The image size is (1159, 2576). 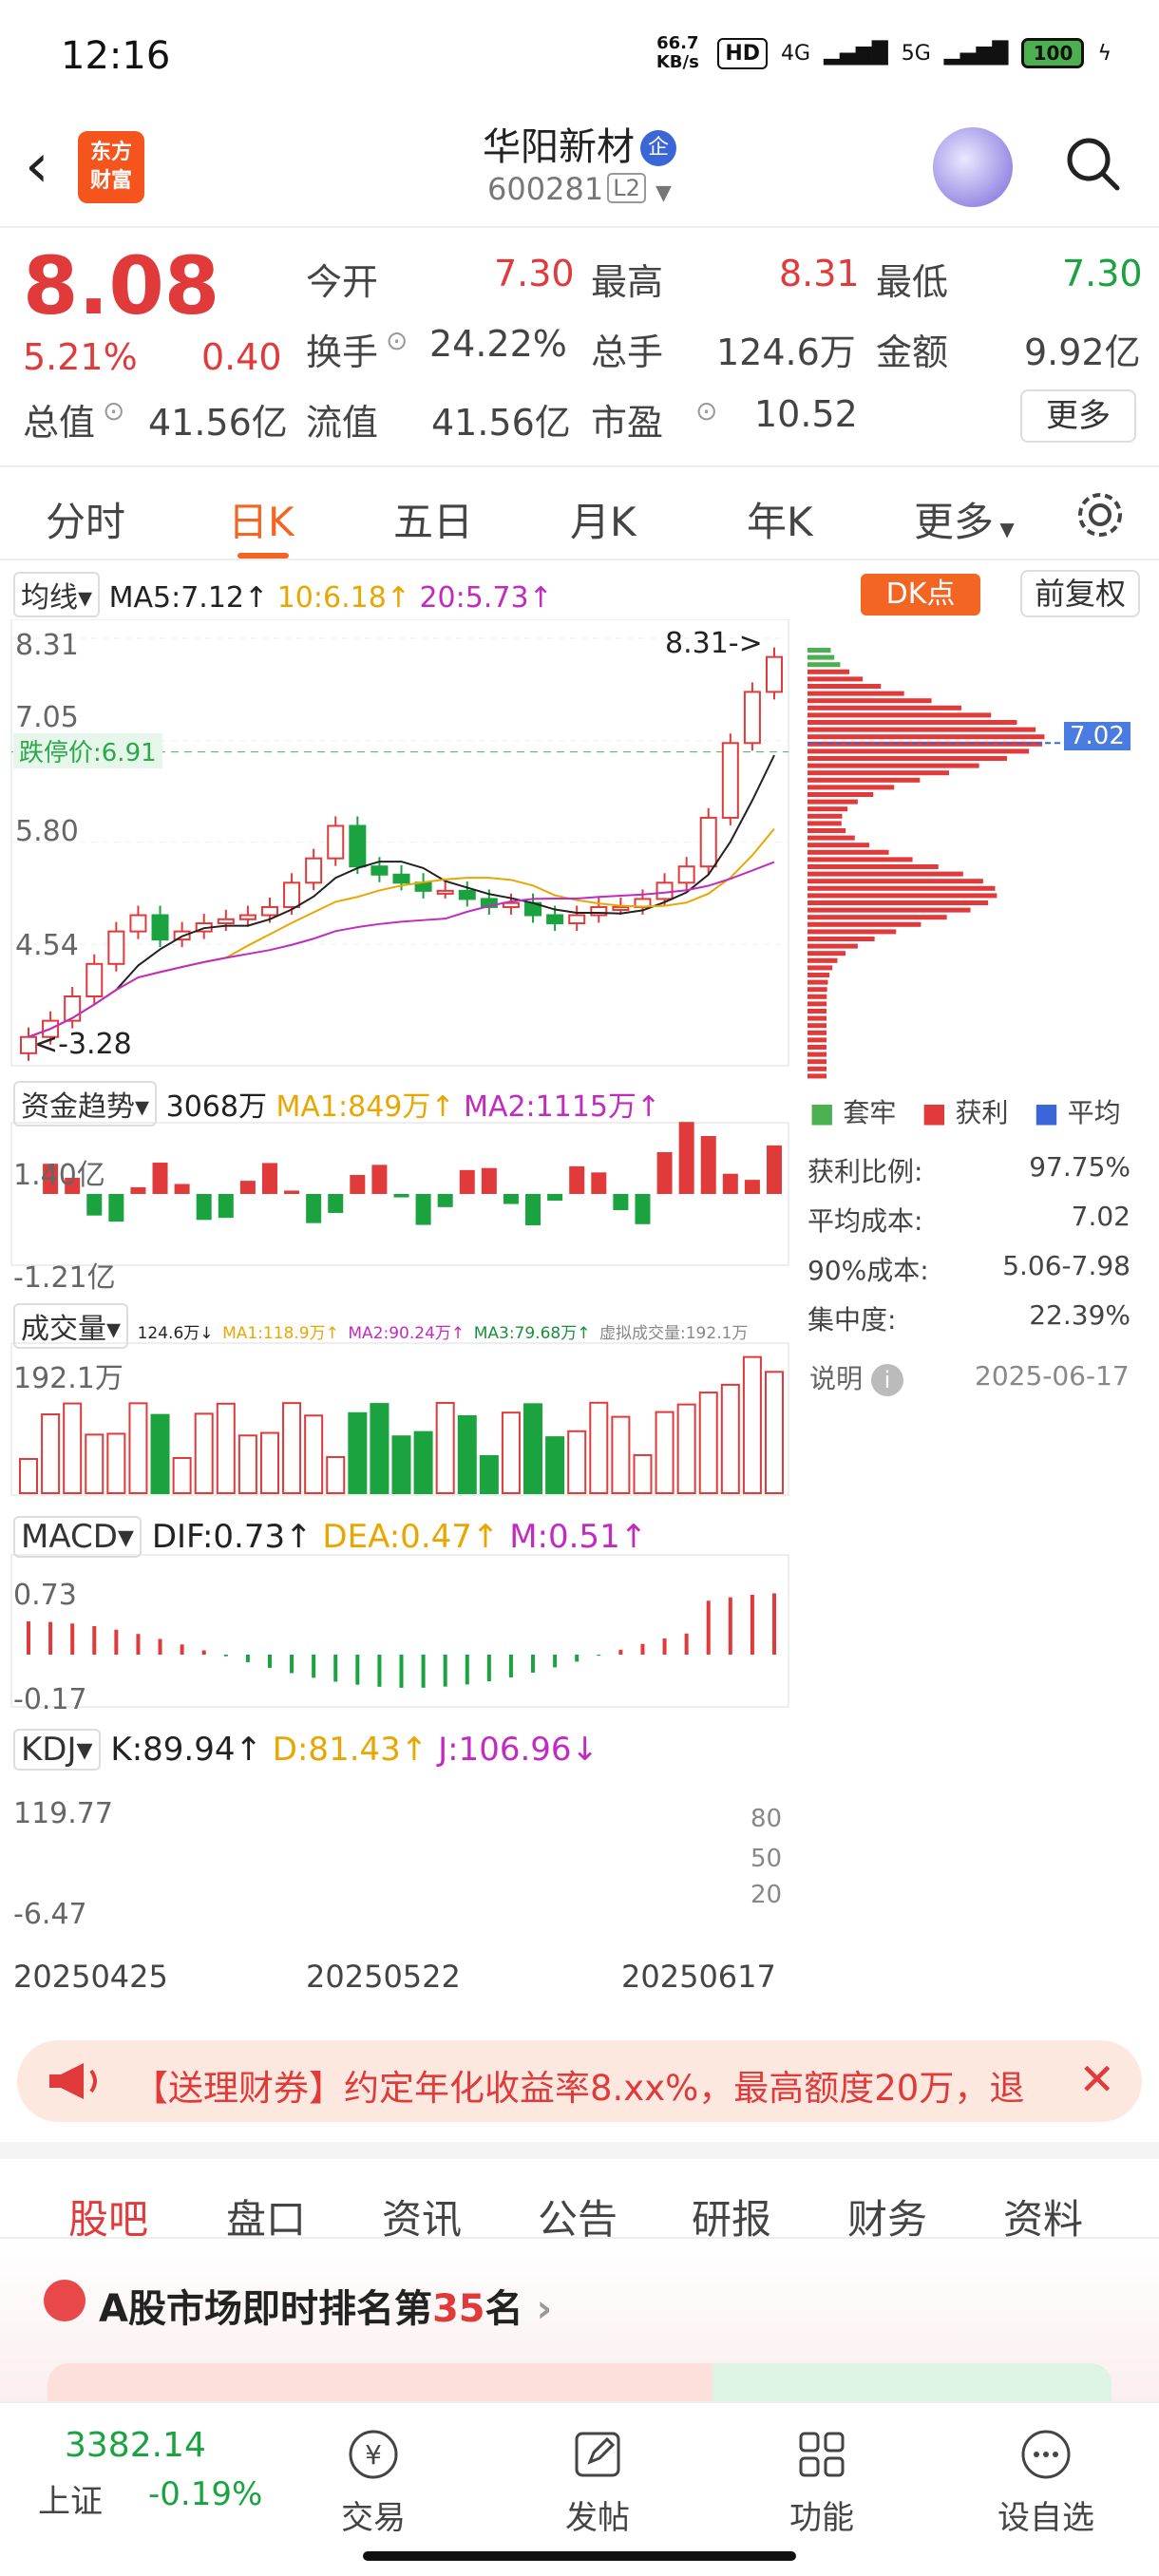 I want to click on index-value: 3382.14, so click(x=135, y=2445).